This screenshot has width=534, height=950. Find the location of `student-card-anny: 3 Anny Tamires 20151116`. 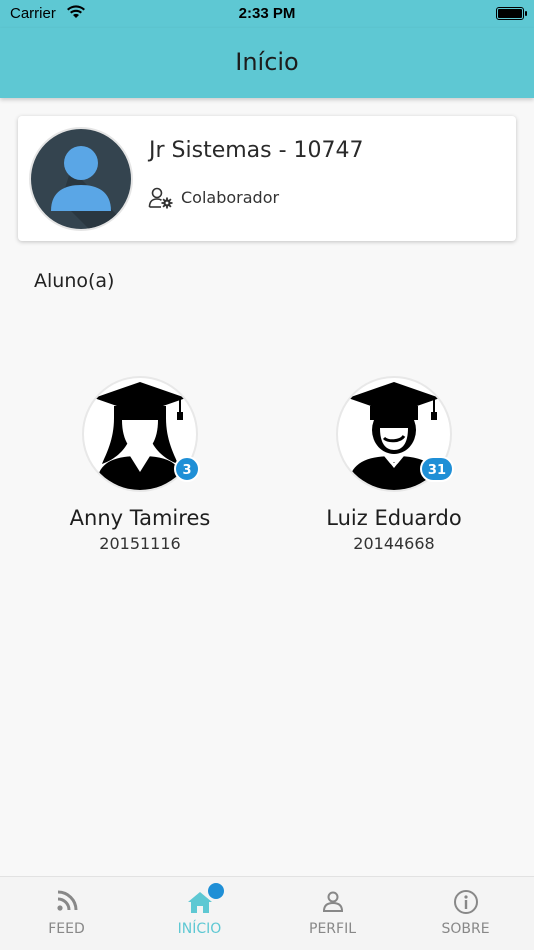

student-card-anny: 3 Anny Tamires 20151116 is located at coordinates (140, 464).